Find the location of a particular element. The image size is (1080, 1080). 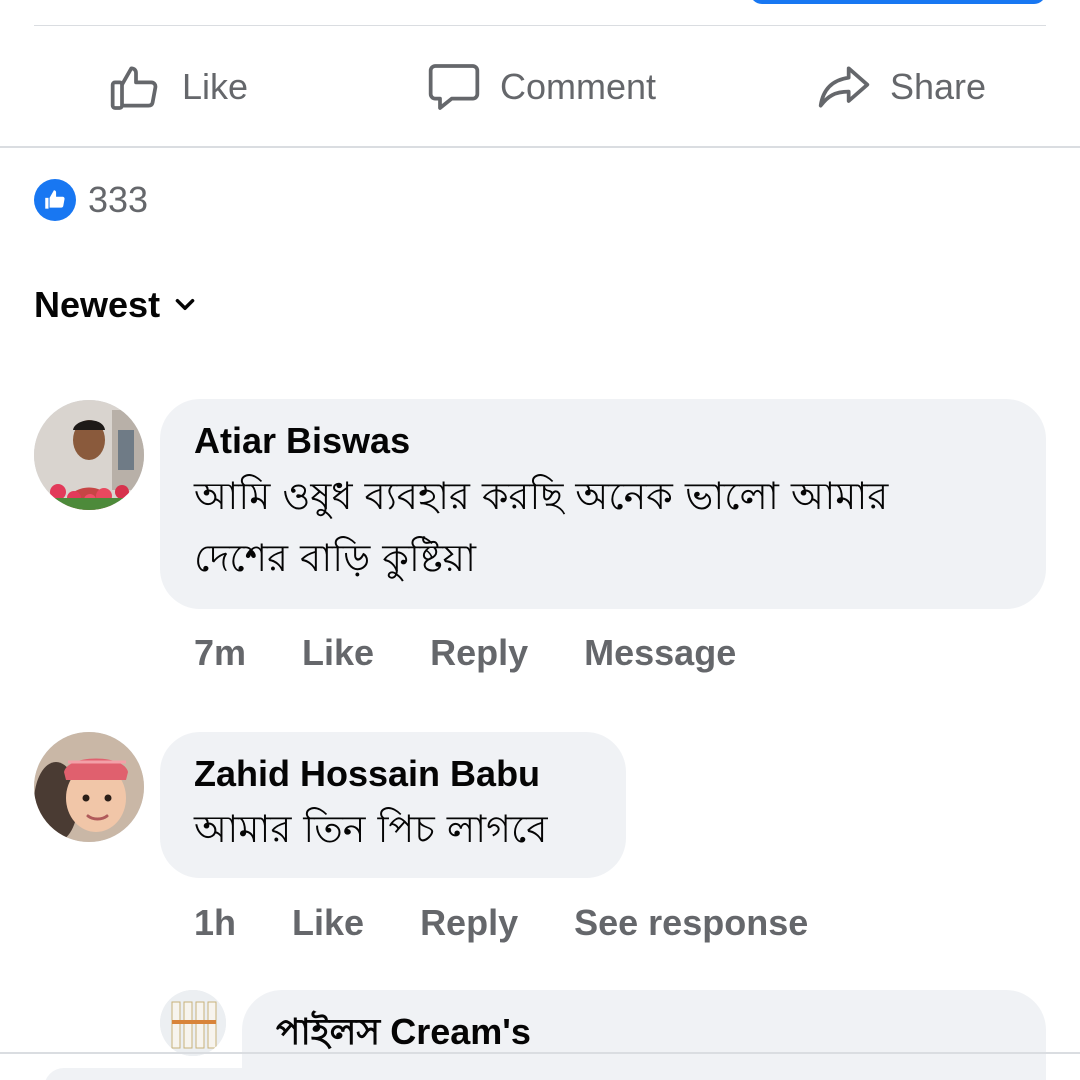

sort-label: Newest is located at coordinates (97, 304).